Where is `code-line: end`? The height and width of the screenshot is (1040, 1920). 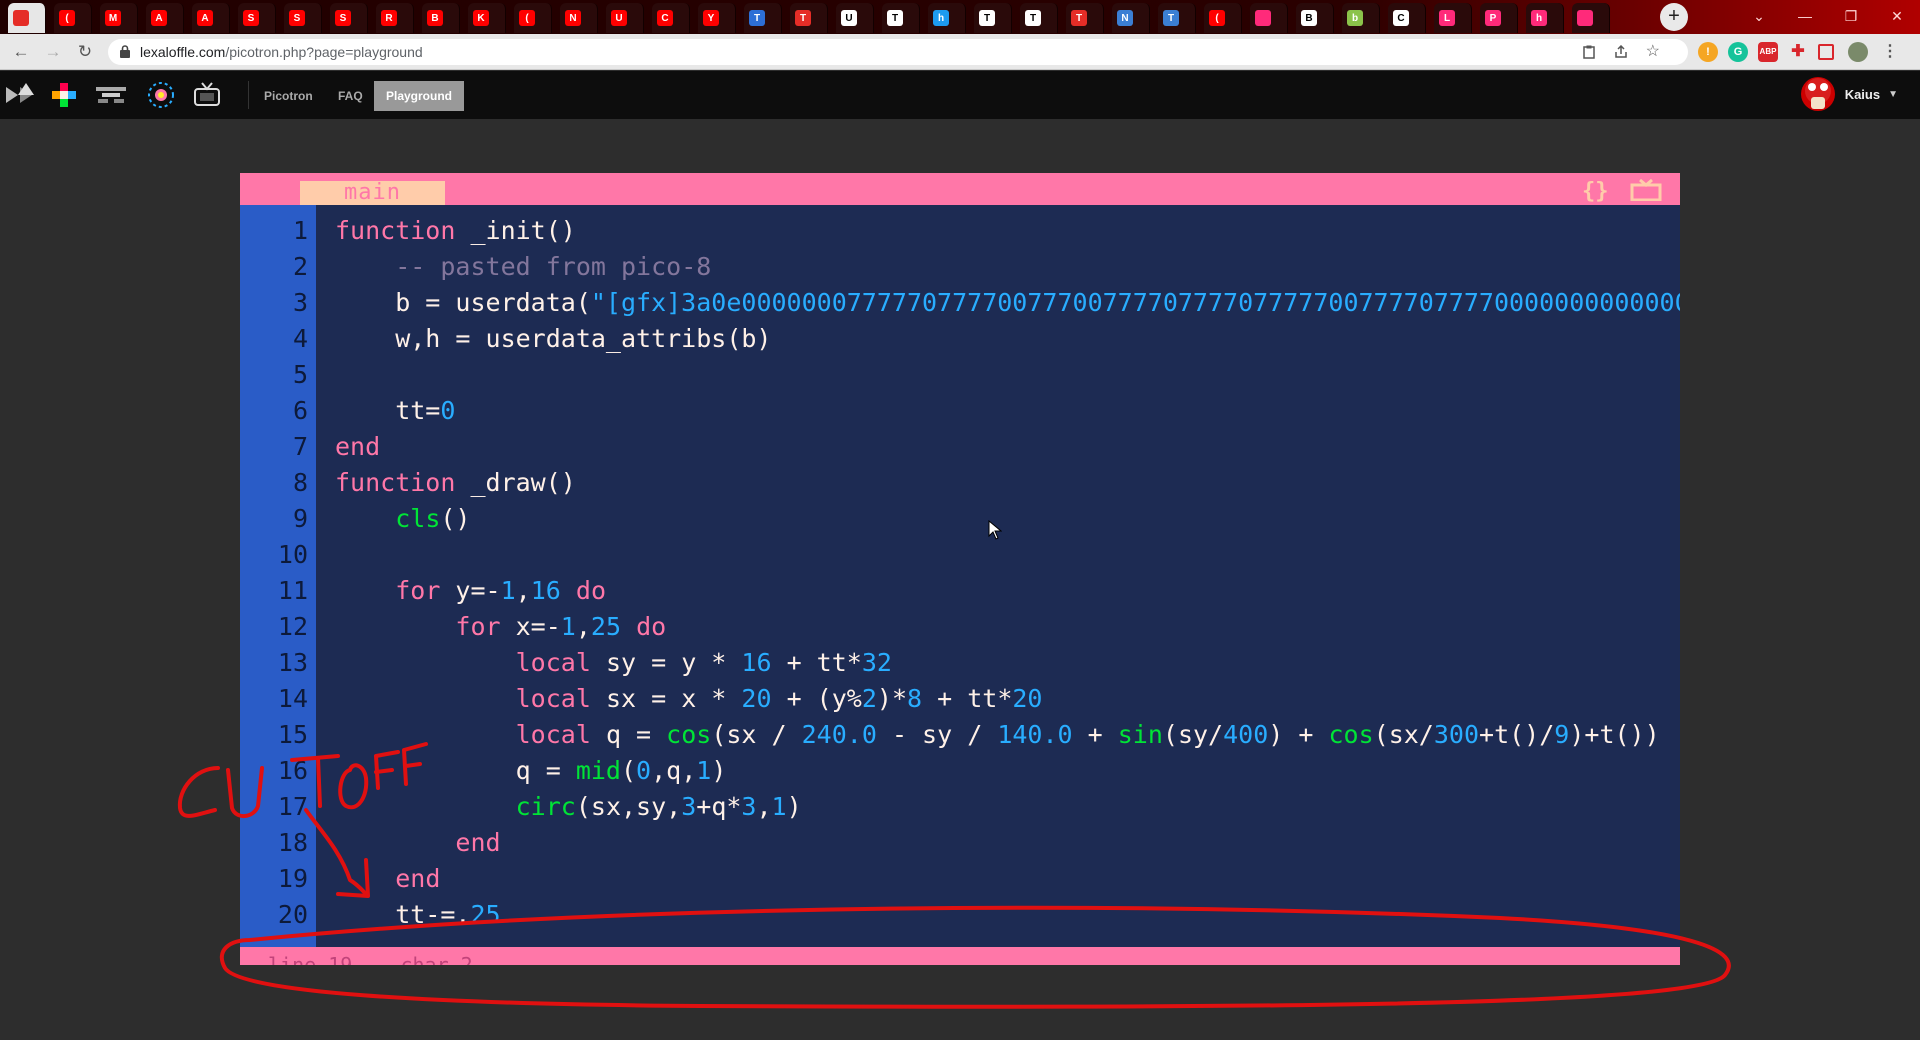
code-line: end is located at coordinates (358, 446).